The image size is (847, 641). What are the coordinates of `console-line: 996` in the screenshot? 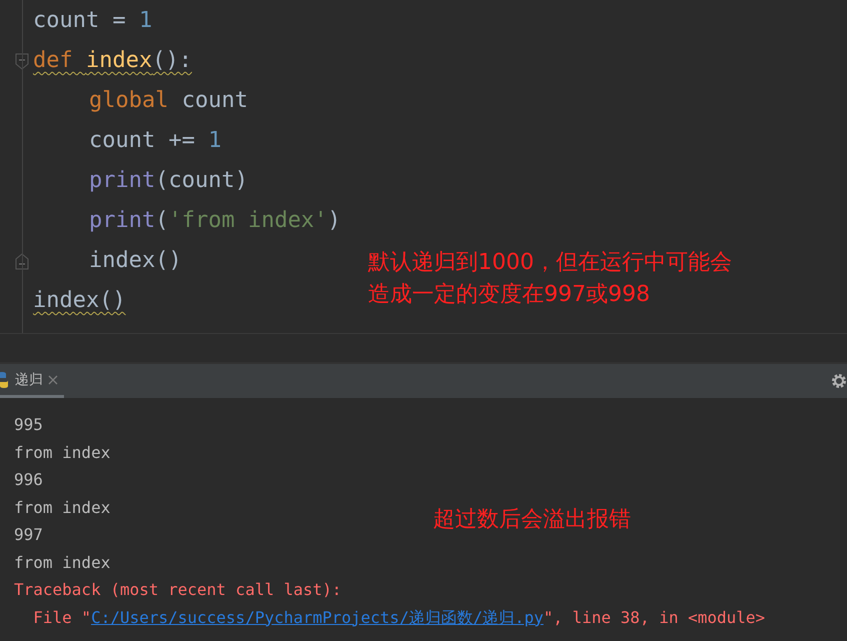 It's located at (28, 480).